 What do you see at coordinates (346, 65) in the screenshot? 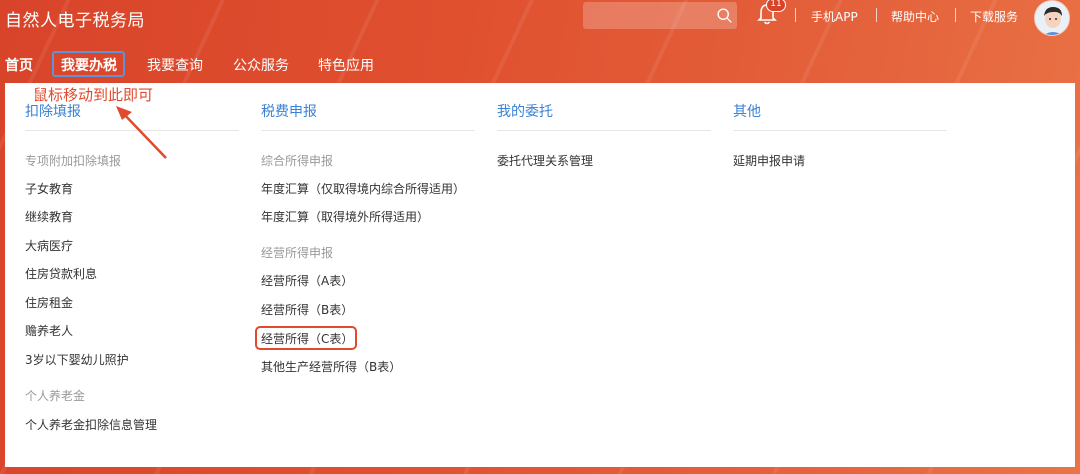
I see `nav-featured-apps: 特色应用` at bounding box center [346, 65].